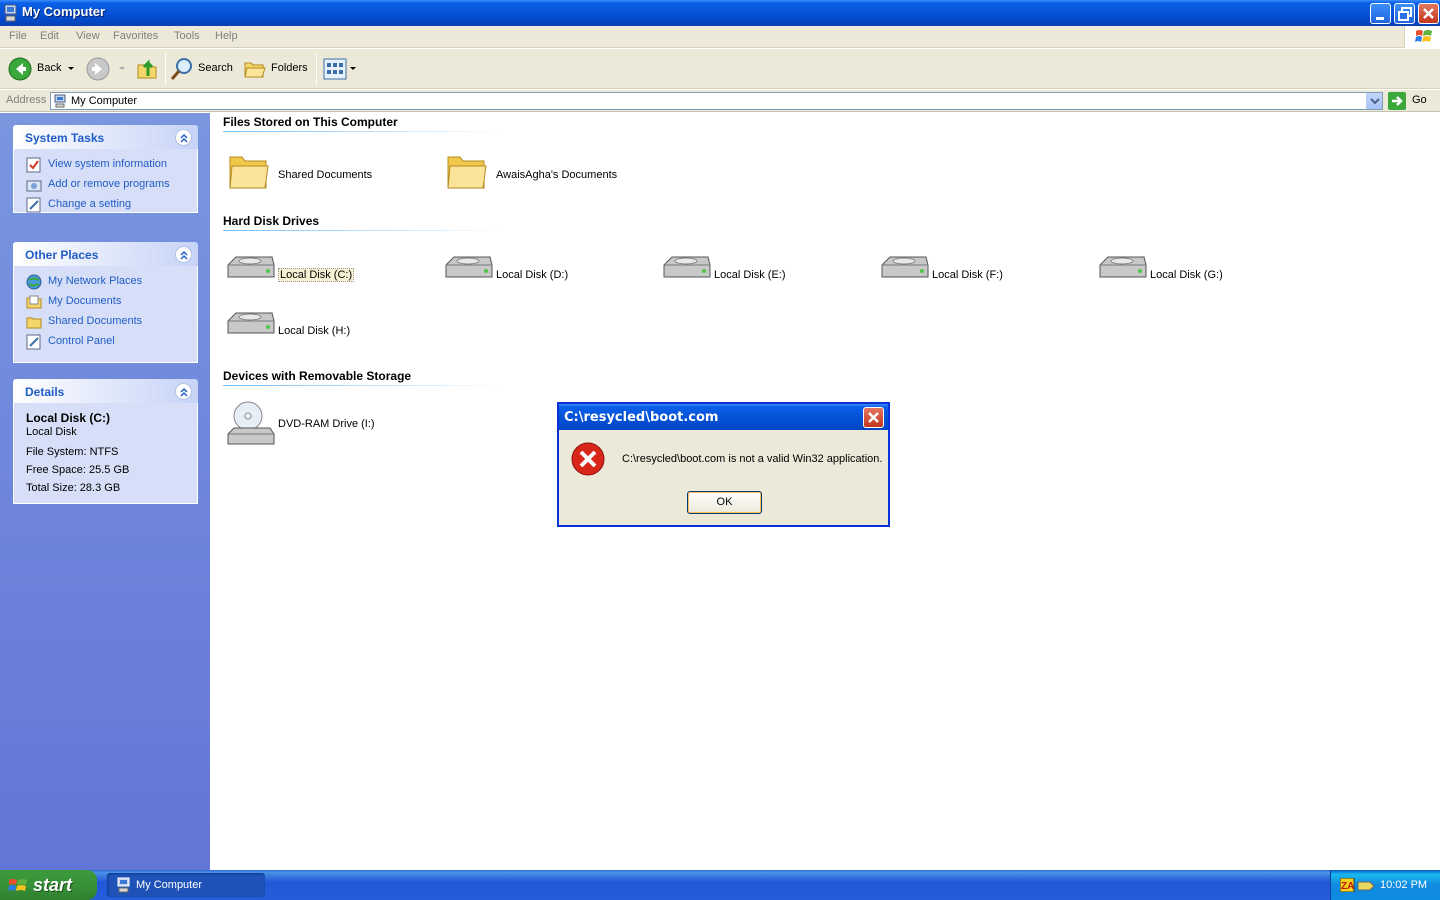 This screenshot has height=900, width=1440. What do you see at coordinates (316, 275) in the screenshot?
I see `item-label: Local Disk (C:)` at bounding box center [316, 275].